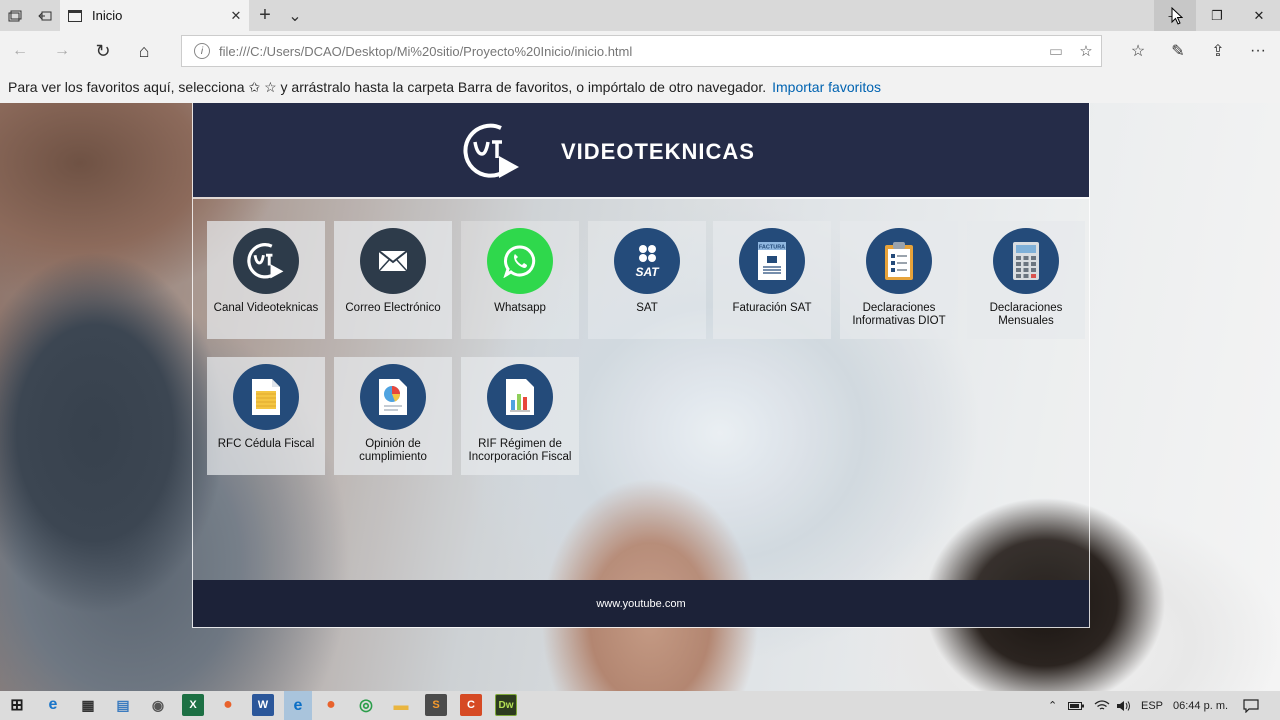 Image resolution: width=1280 pixels, height=720 pixels. I want to click on tile-declaraciones-diot: Declaraciones Informativas DIOT, so click(899, 280).